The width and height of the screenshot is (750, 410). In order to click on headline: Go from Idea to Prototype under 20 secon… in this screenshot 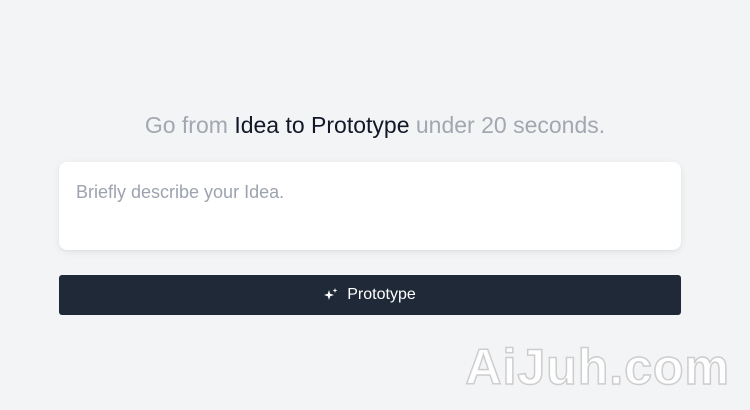, I will do `click(375, 125)`.